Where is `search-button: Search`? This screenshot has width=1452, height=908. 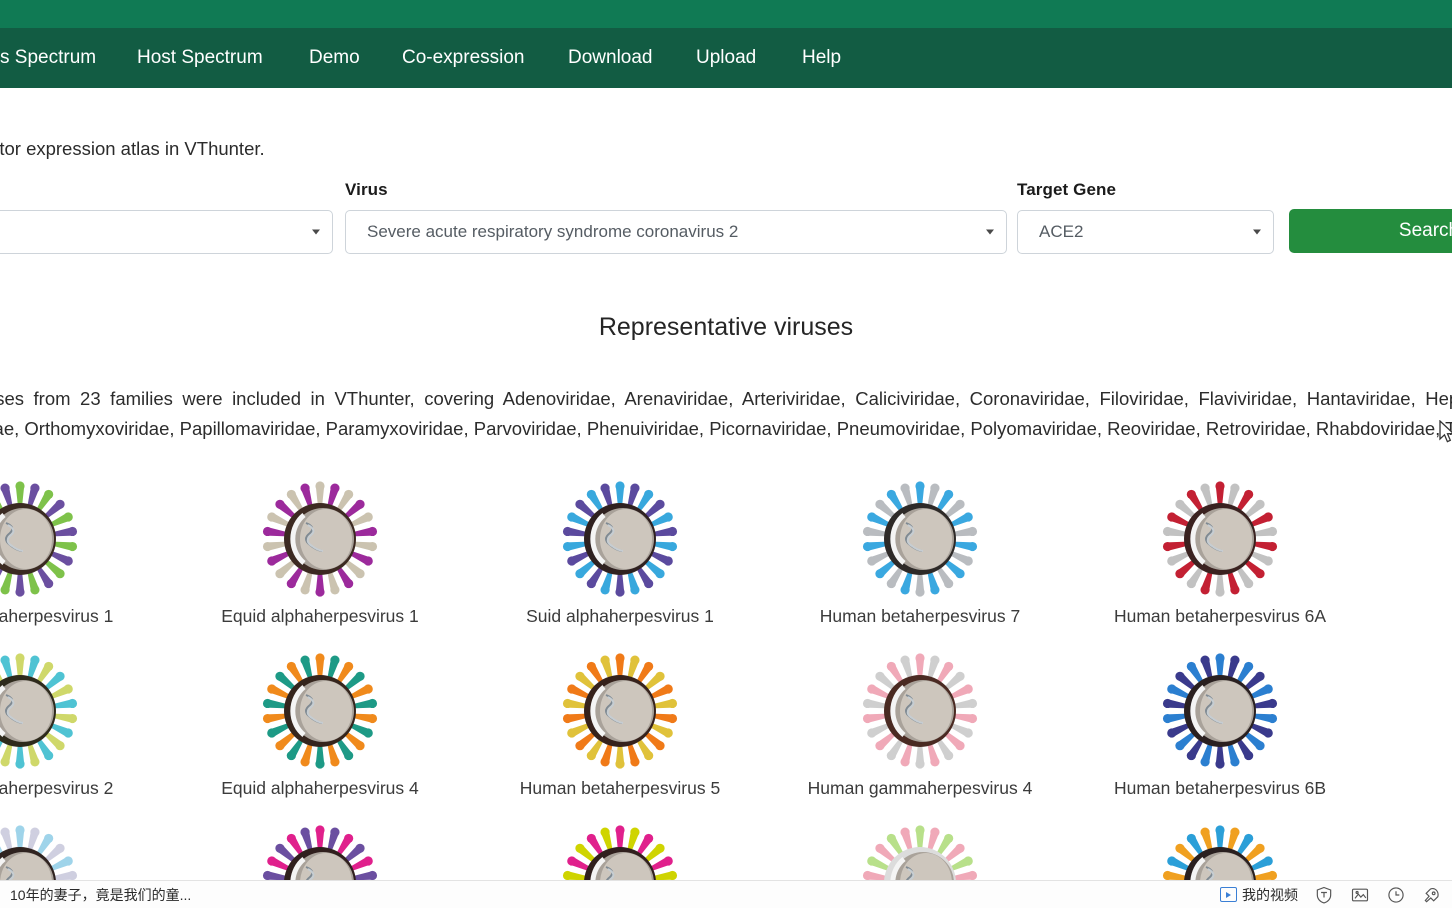
search-button: Search is located at coordinates (1370, 231).